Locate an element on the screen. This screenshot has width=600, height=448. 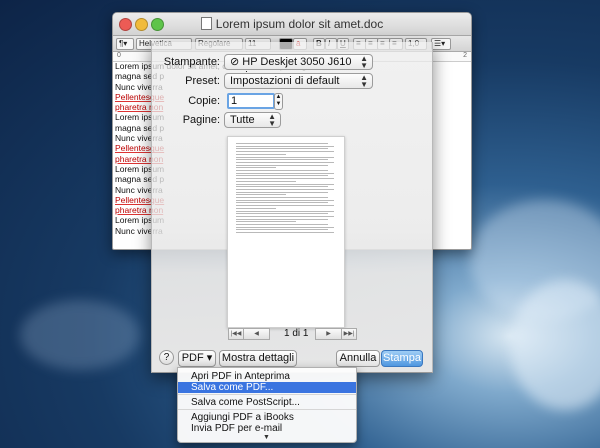
zoom-button is located at coordinates (157, 24).